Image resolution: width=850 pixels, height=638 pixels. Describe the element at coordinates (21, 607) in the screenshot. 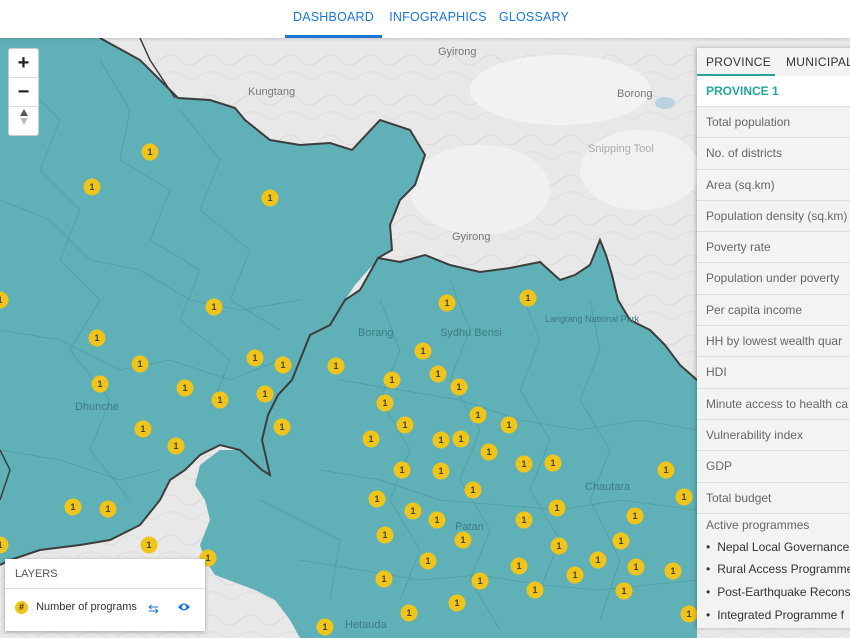

I see `legend-symbol: #` at that location.